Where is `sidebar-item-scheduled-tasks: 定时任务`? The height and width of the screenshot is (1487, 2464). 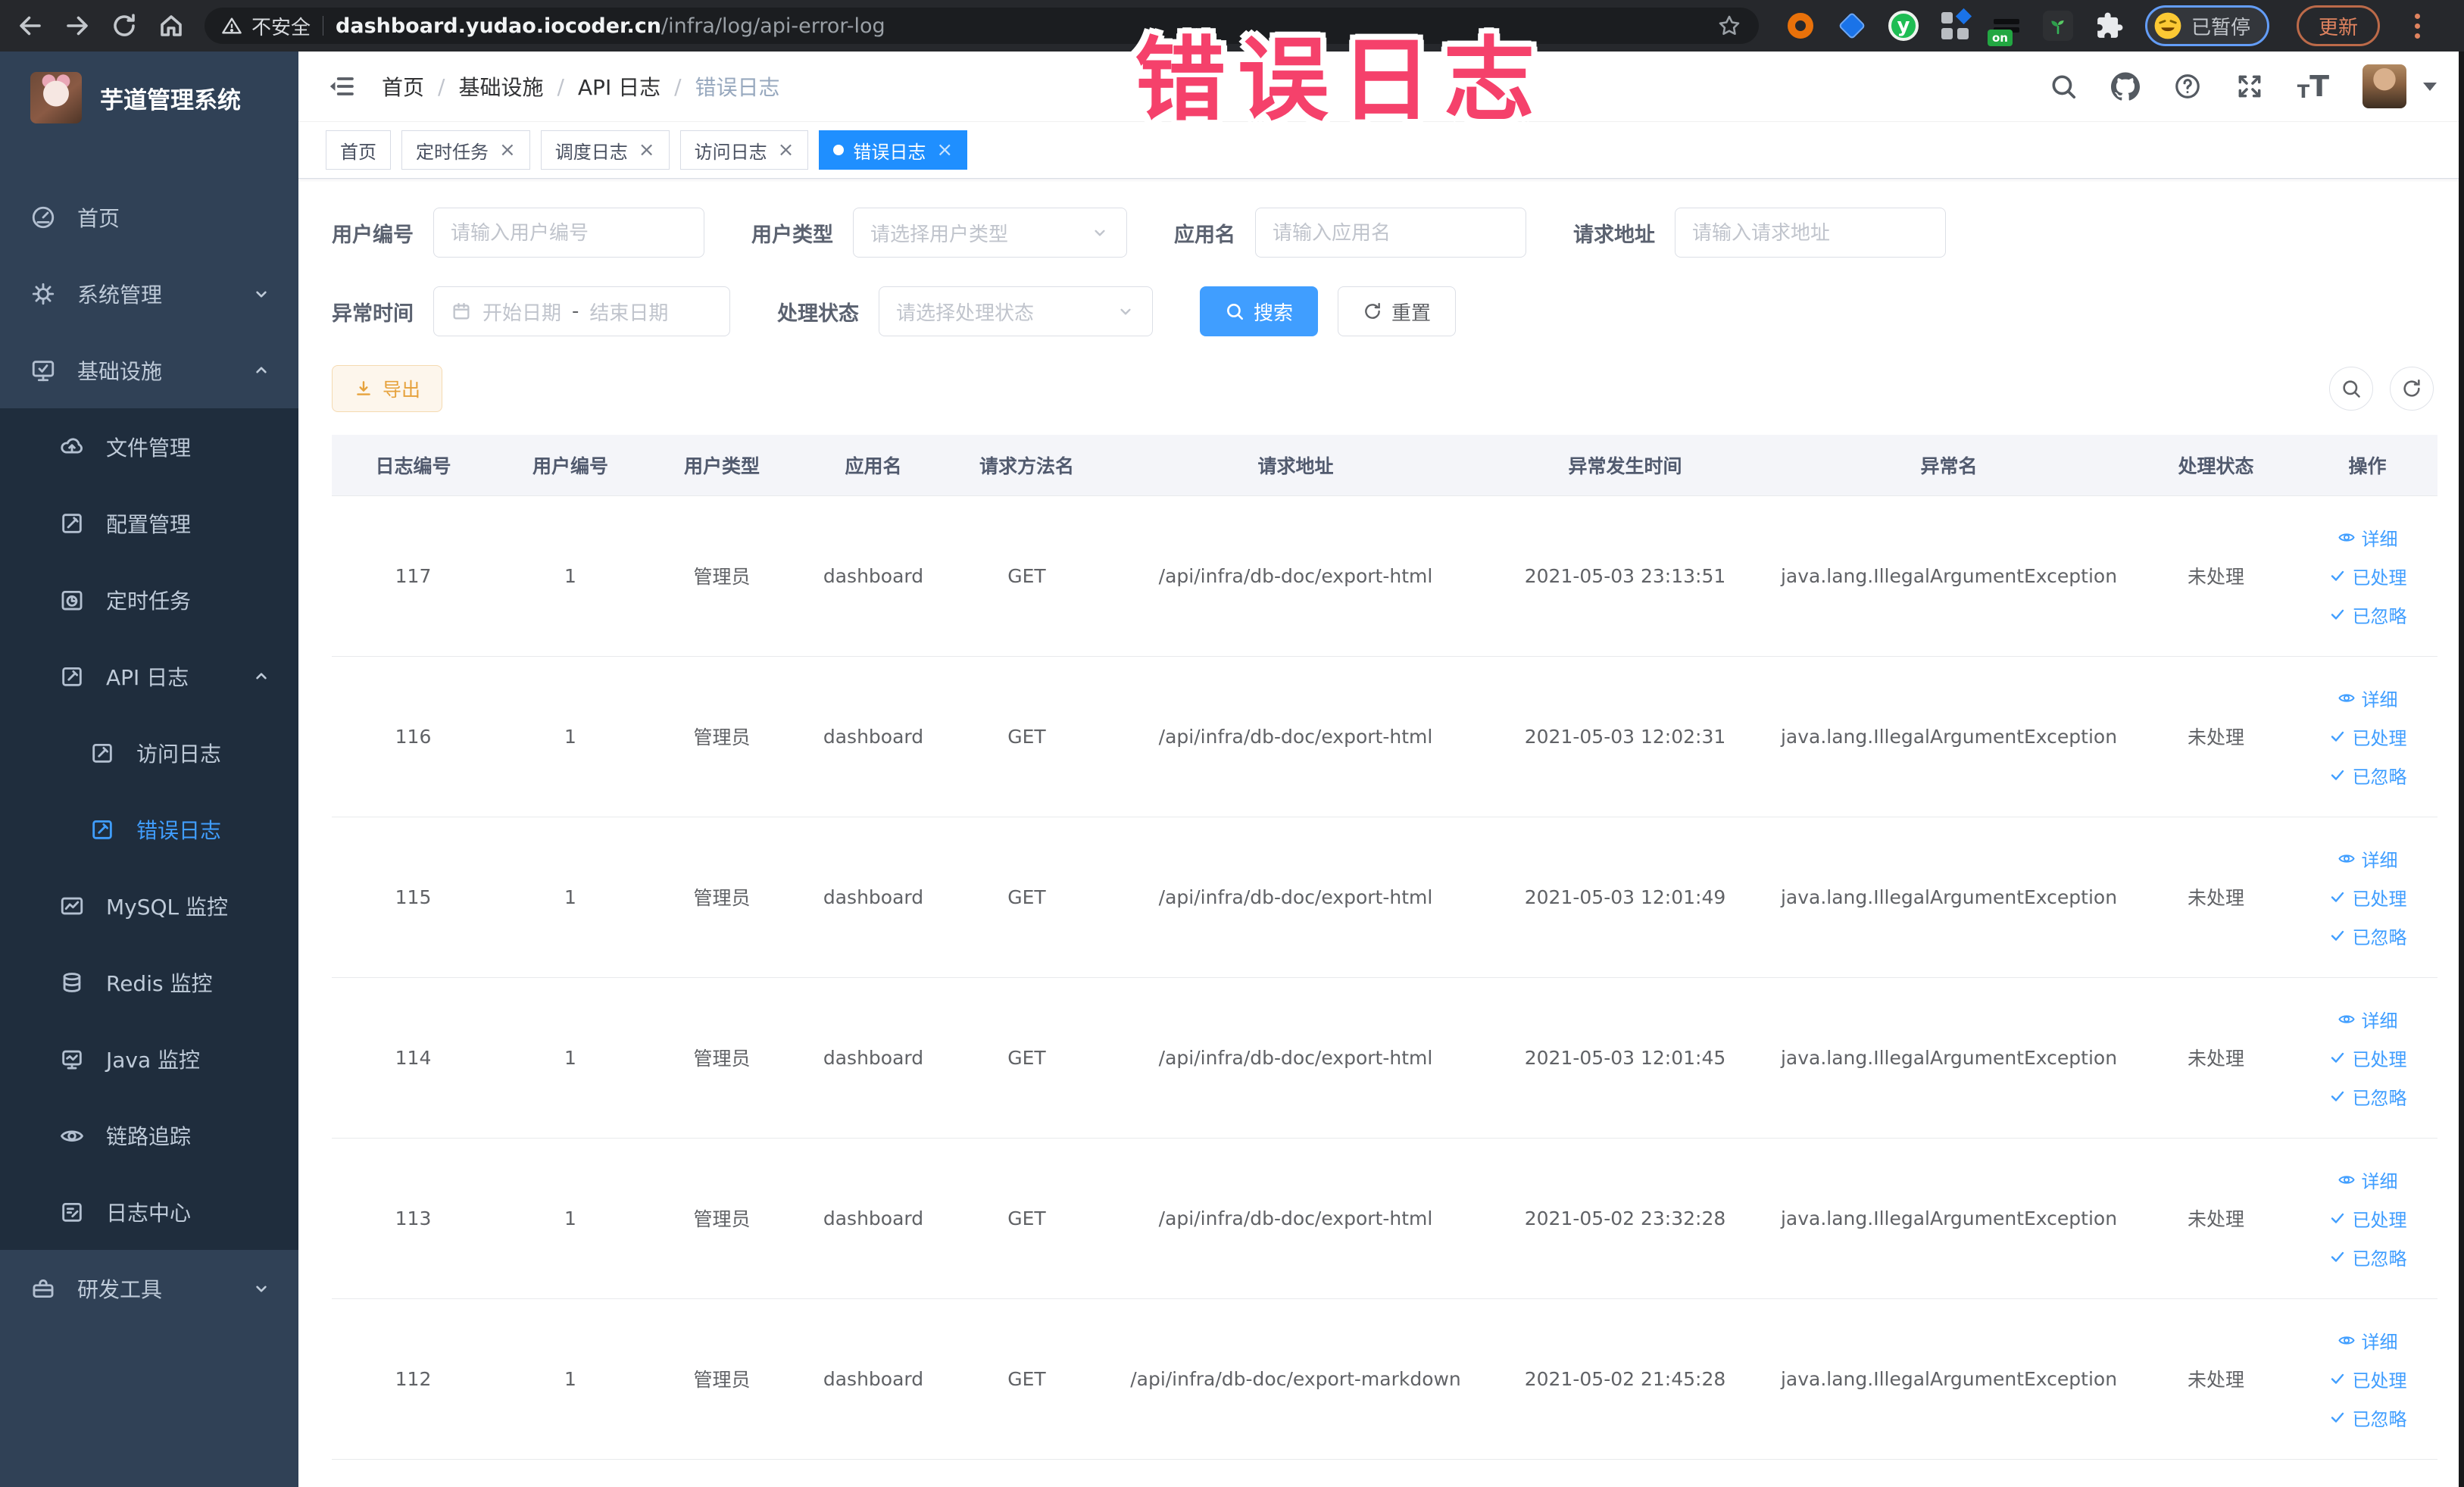 sidebar-item-scheduled-tasks: 定时任务 is located at coordinates (149, 599).